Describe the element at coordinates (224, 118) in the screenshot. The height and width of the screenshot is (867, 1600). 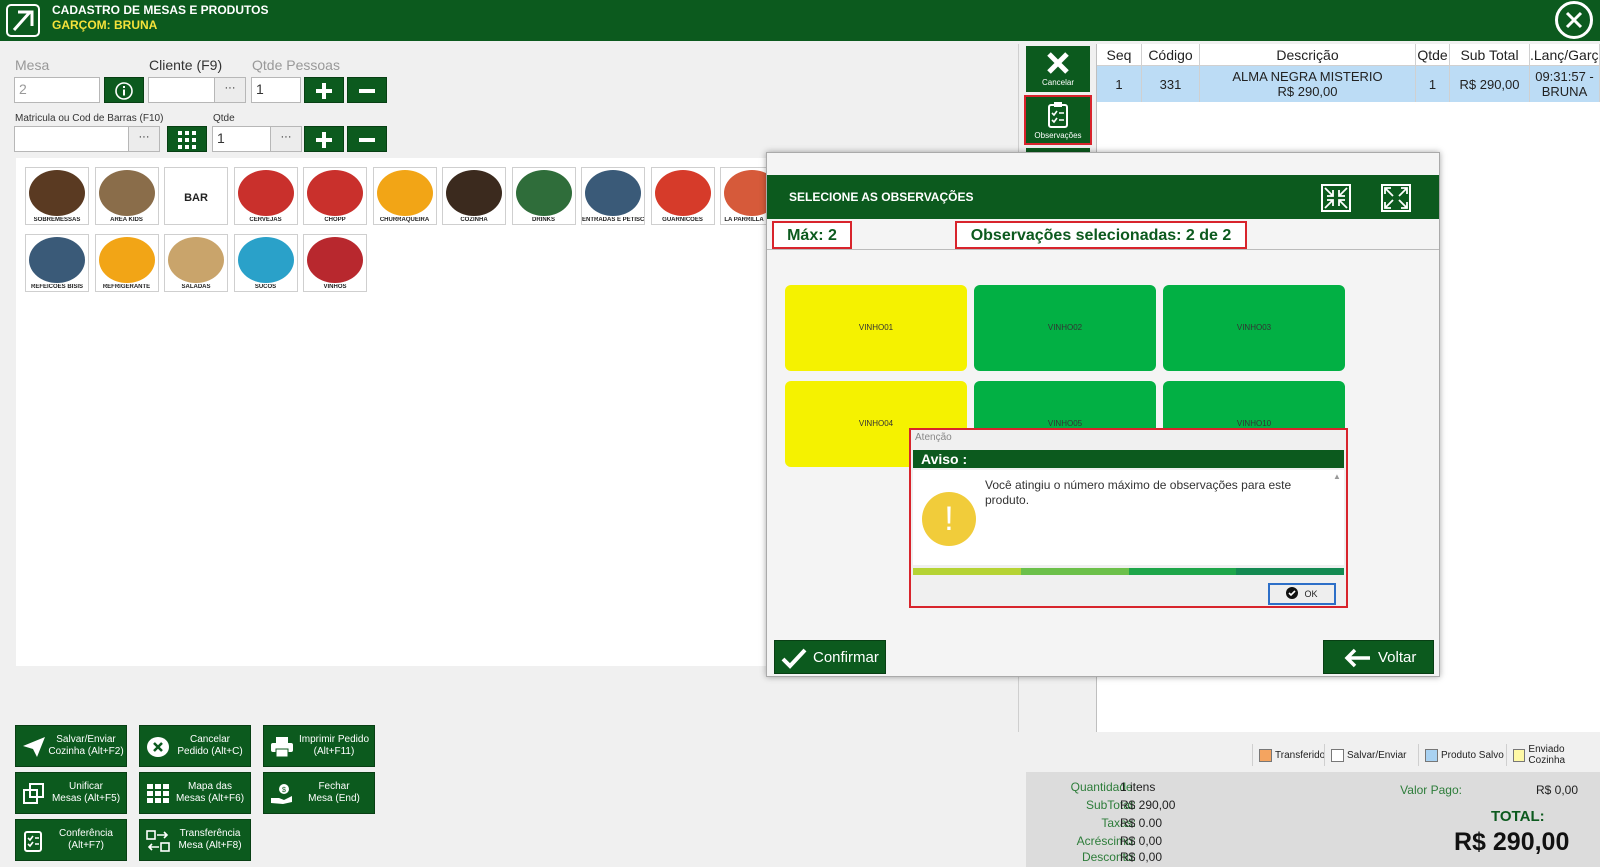
I see `qtde-label: Qtde` at that location.